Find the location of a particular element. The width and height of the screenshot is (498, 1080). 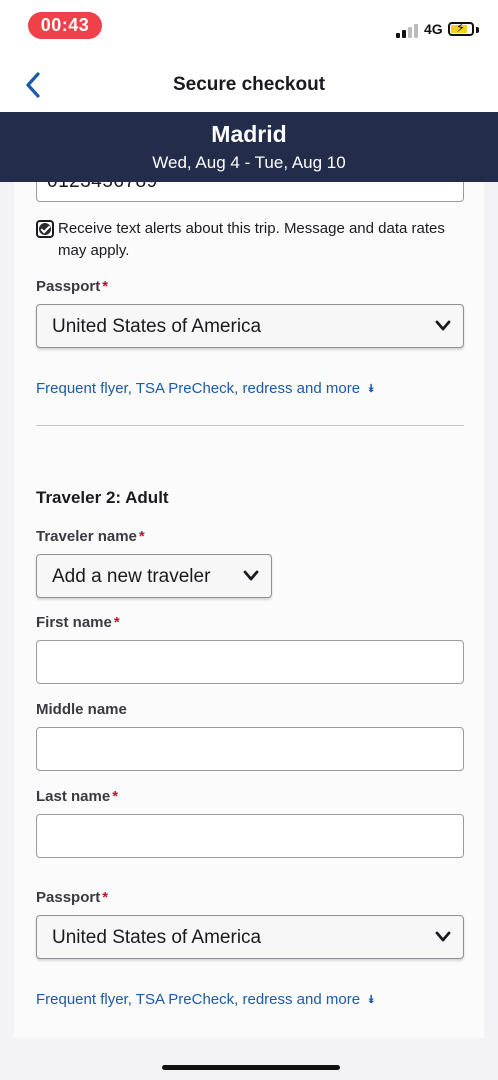

middle-name-label: Middle name is located at coordinates (81, 709).